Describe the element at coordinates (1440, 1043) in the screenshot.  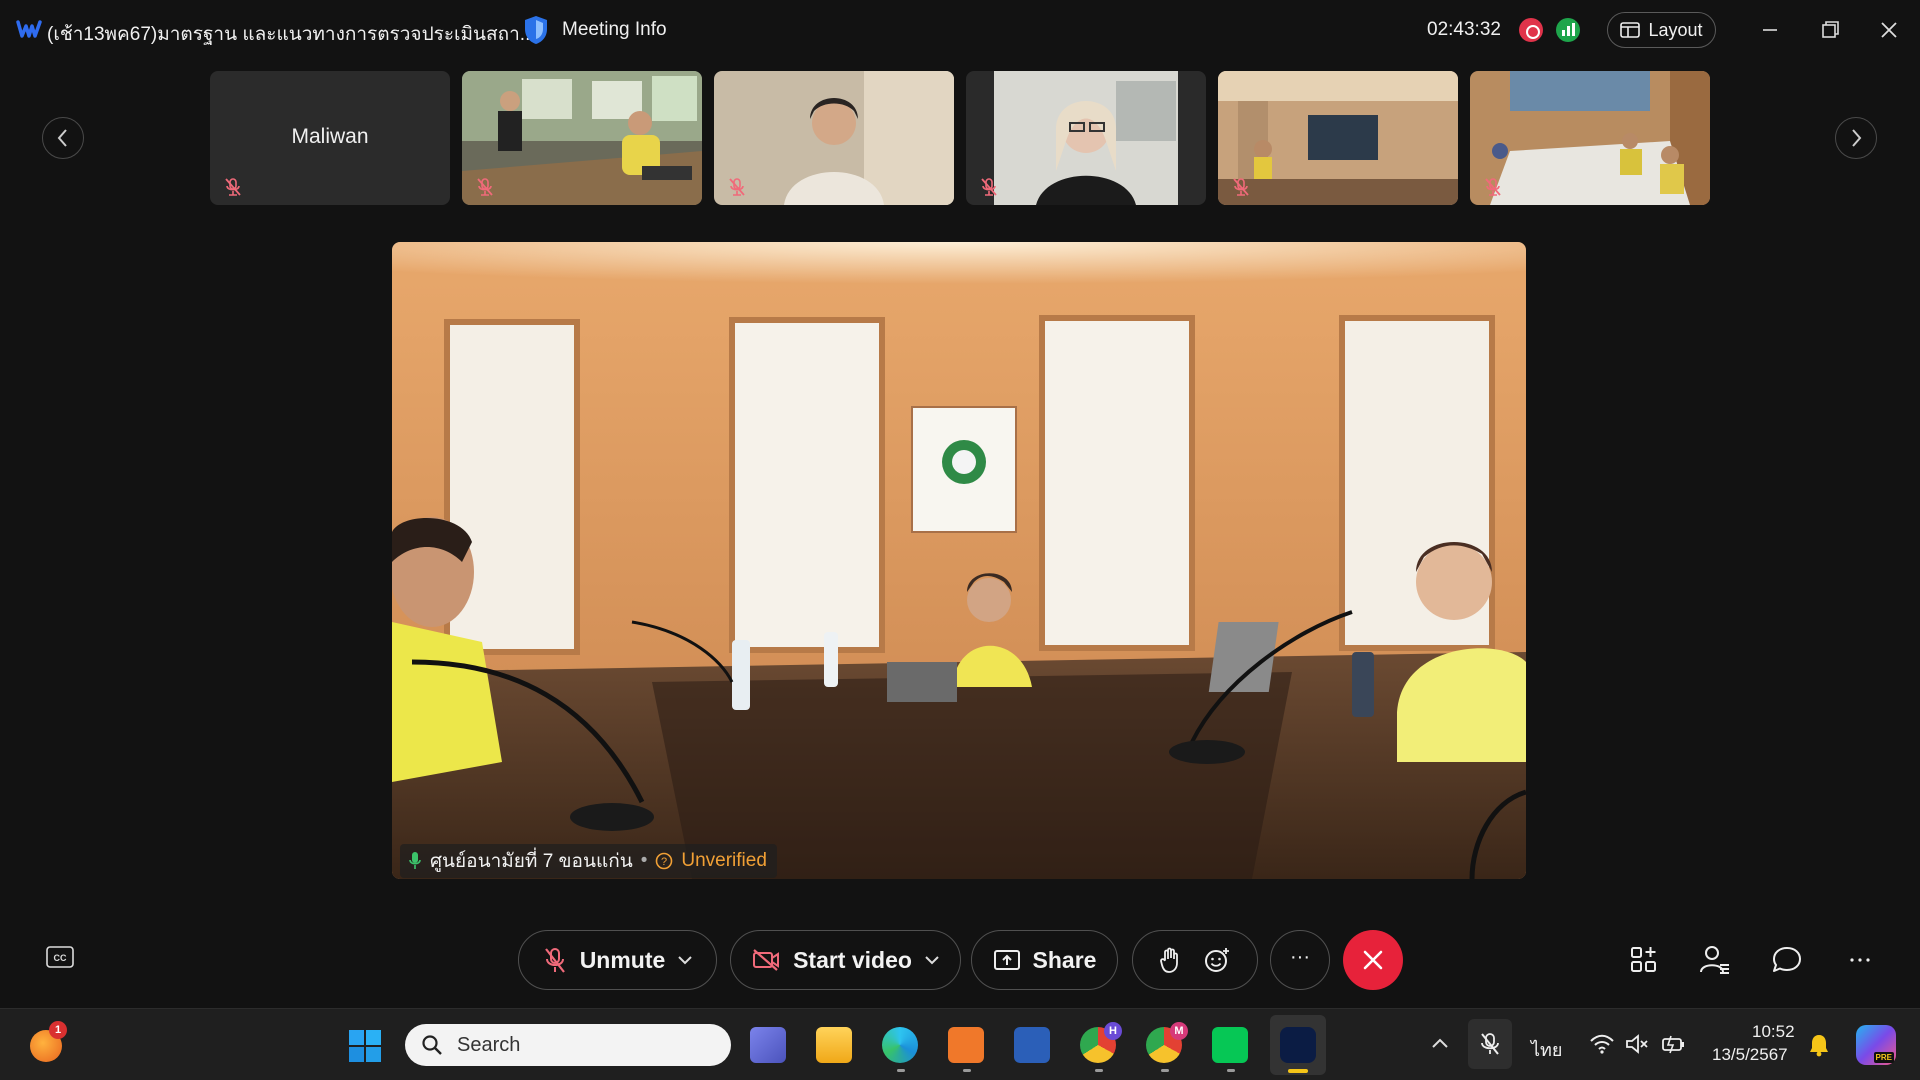
I see `chevron-up-icon` at that location.